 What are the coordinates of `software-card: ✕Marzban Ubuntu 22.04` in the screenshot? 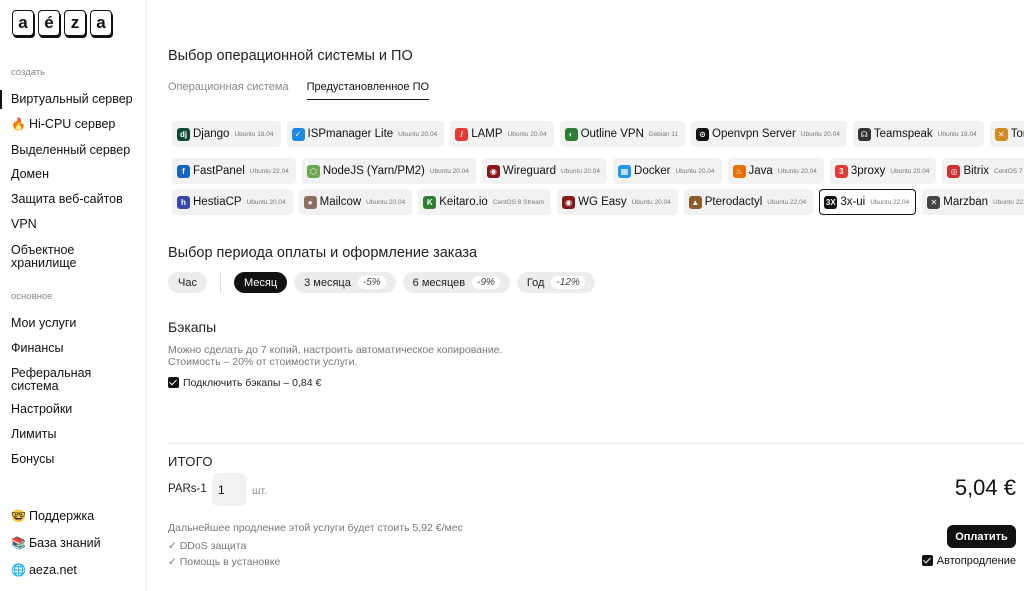 It's located at (973, 202).